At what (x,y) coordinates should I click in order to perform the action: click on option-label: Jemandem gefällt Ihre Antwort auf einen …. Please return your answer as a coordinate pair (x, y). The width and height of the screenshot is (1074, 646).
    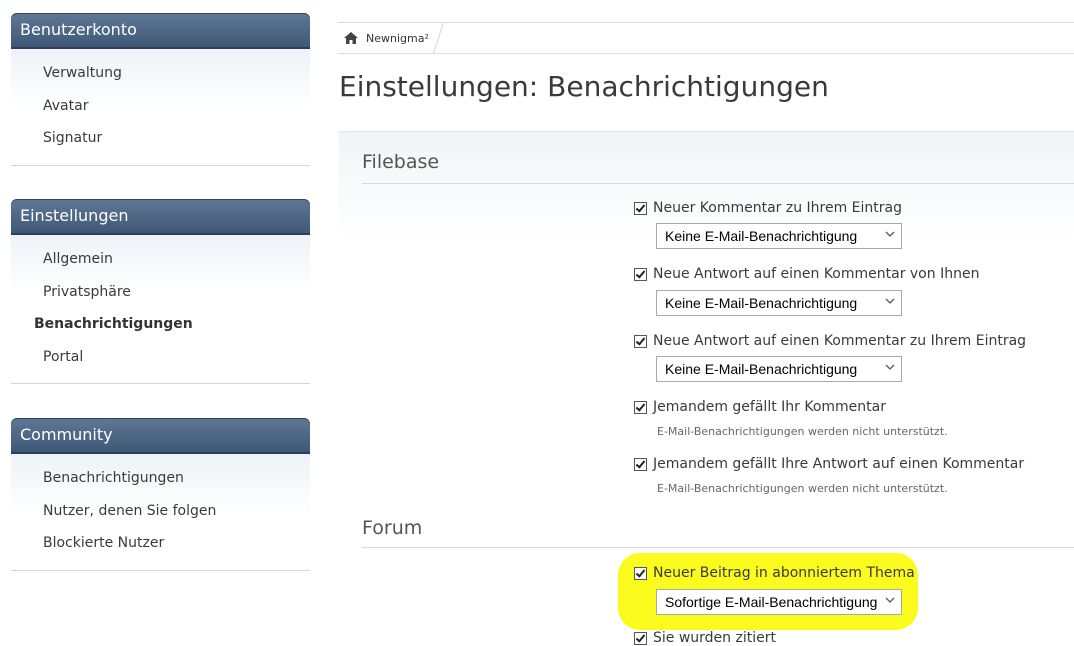
    Looking at the image, I should click on (839, 464).